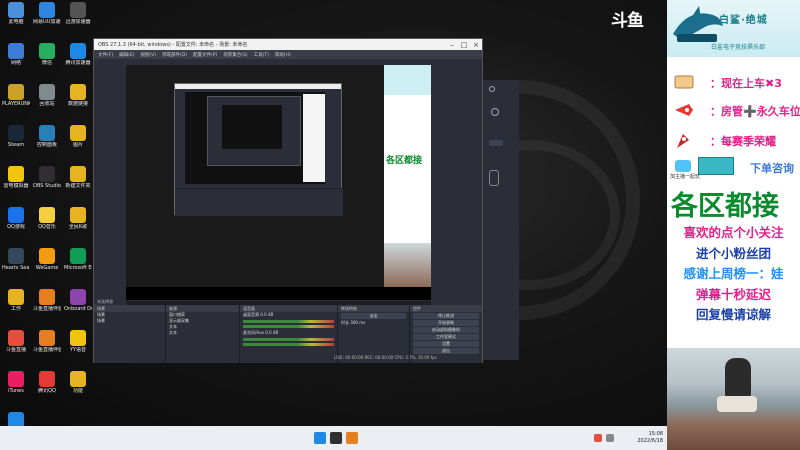 This screenshot has height=450, width=800. Describe the element at coordinates (598, 438) in the screenshot. I see `tray-app-icon` at that location.